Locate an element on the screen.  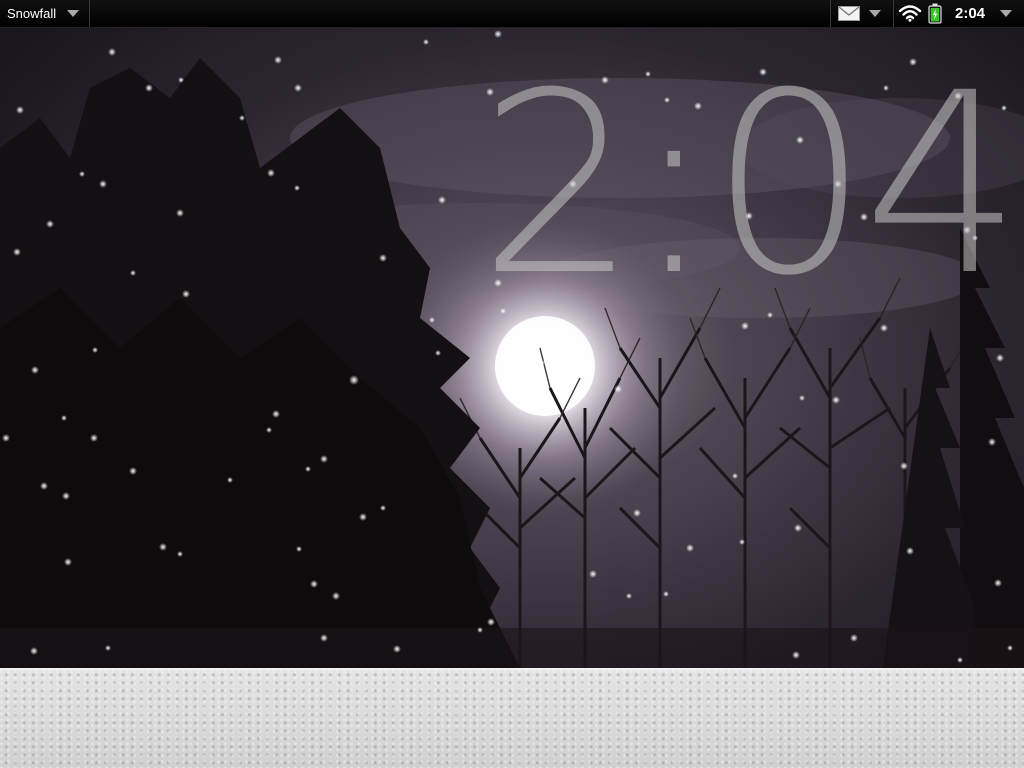
app-menu: Snowfall is located at coordinates (45, 13).